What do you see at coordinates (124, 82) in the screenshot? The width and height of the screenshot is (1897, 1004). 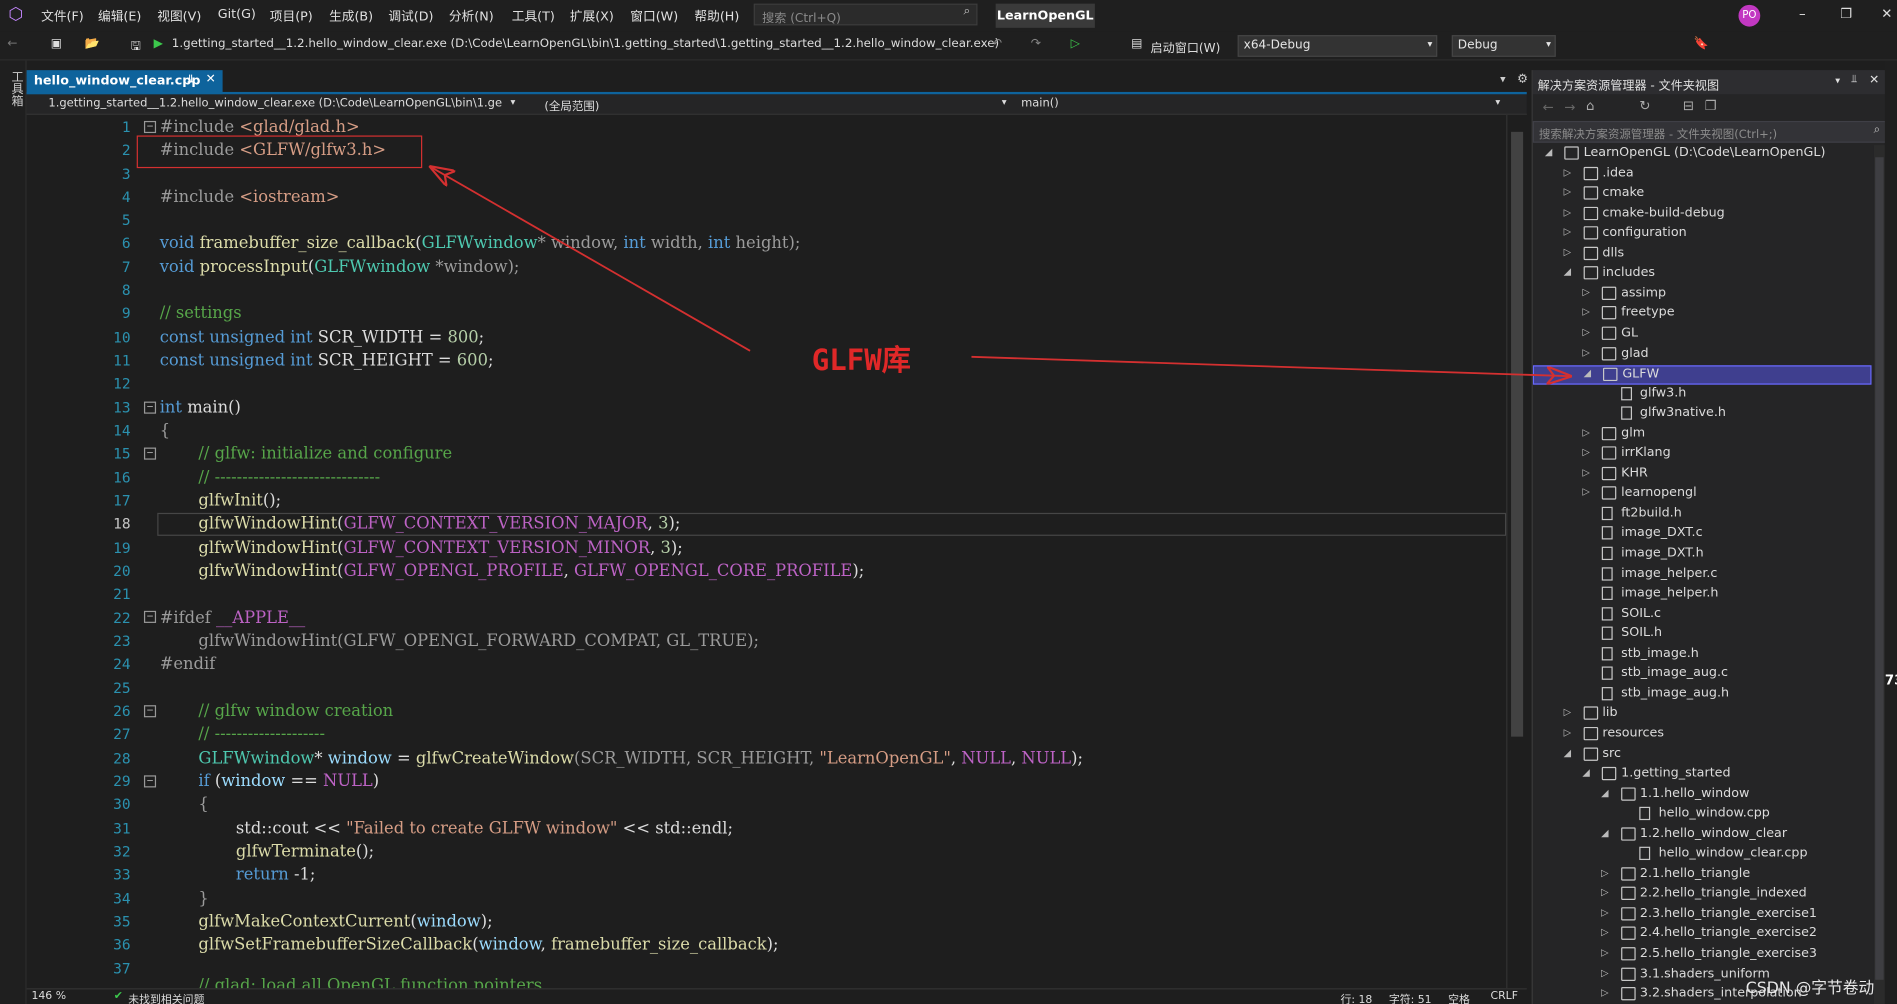 I see `tab-hello-window-clear: hello_window_clear.cpp ⫫ ✕` at bounding box center [124, 82].